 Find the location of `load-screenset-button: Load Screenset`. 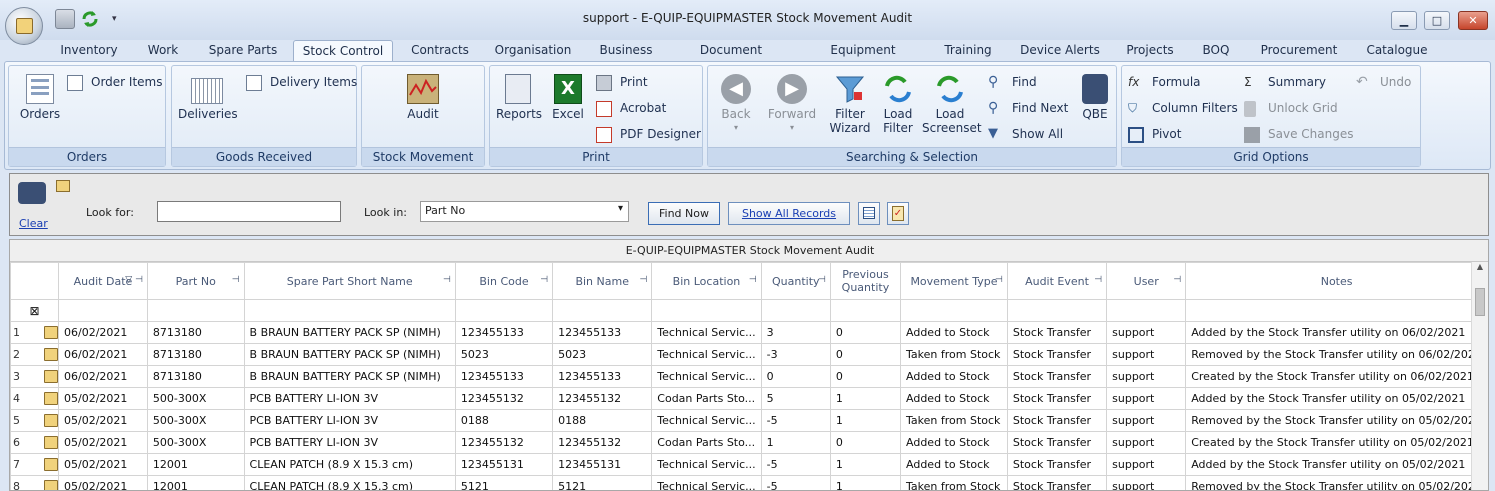

load-screenset-button: Load Screenset is located at coordinates (952, 104).